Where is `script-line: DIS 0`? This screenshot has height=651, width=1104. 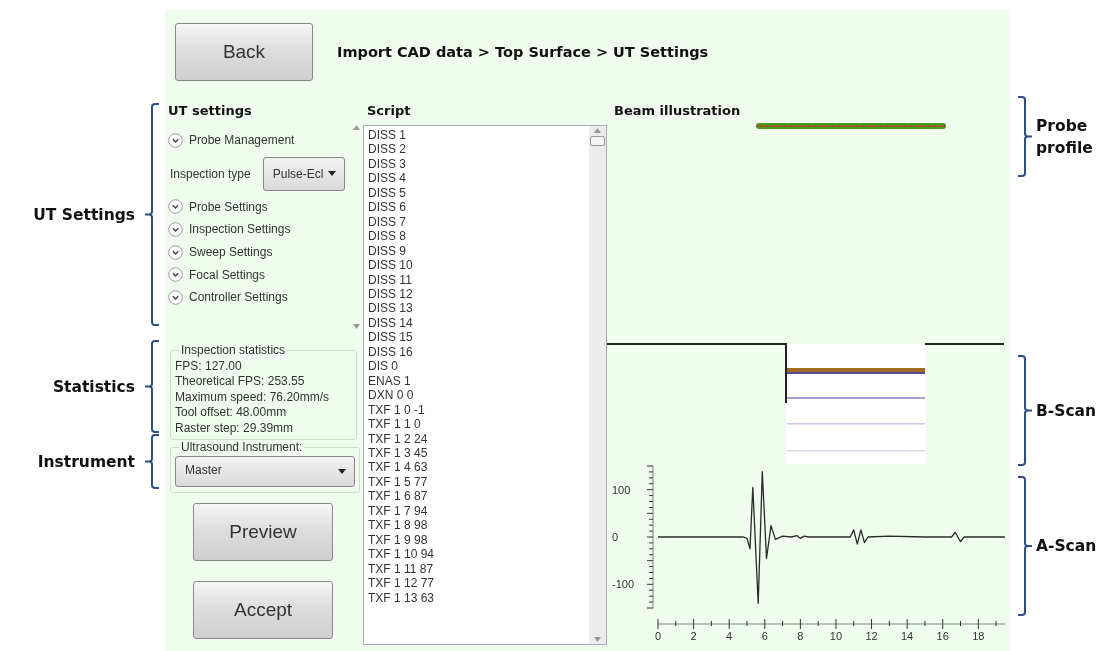
script-line: DIS 0 is located at coordinates (478, 366).